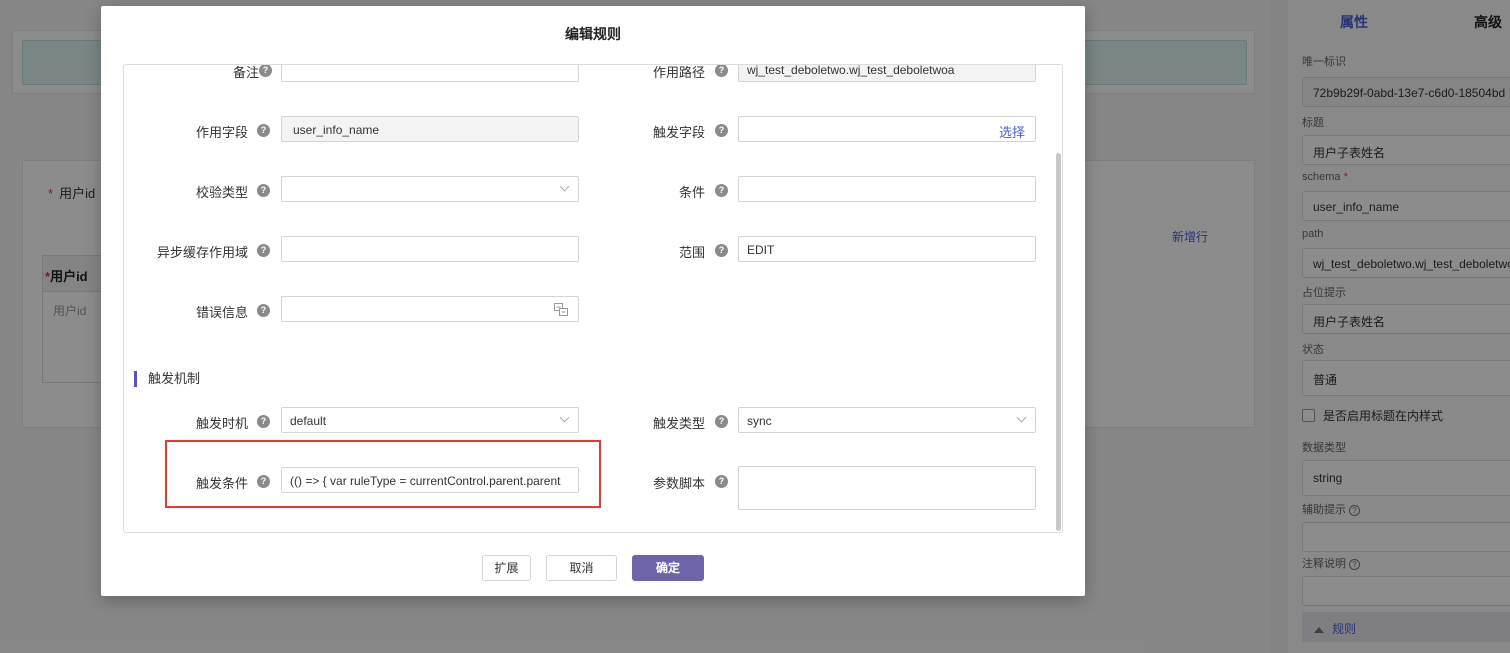 Image resolution: width=1510 pixels, height=653 pixels. What do you see at coordinates (642, 190) in the screenshot?
I see `condition-label-row: 条件` at bounding box center [642, 190].